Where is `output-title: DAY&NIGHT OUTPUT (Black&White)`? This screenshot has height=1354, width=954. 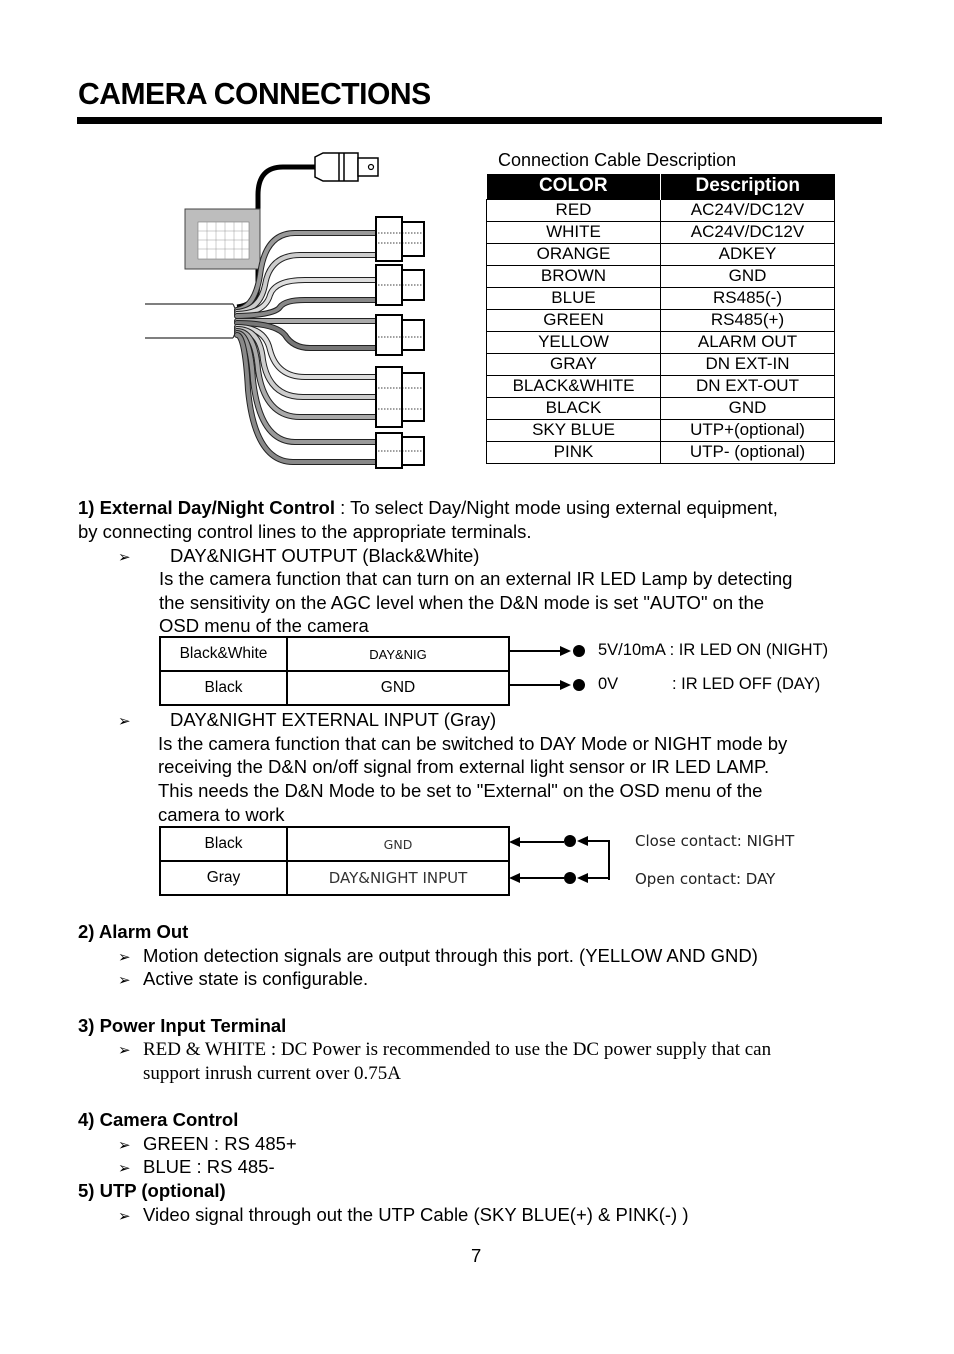 output-title: DAY&NIGHT OUTPUT (Black&White) is located at coordinates (325, 555).